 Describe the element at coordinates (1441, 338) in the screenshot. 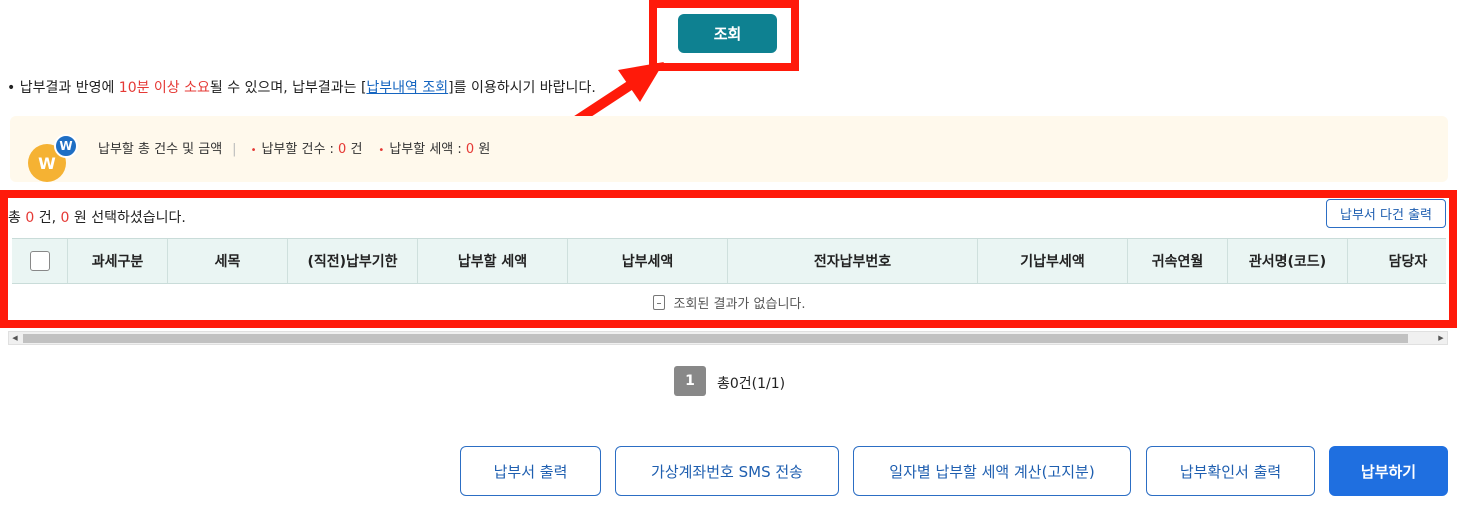

I see `scroll-right-icon: ▶` at that location.